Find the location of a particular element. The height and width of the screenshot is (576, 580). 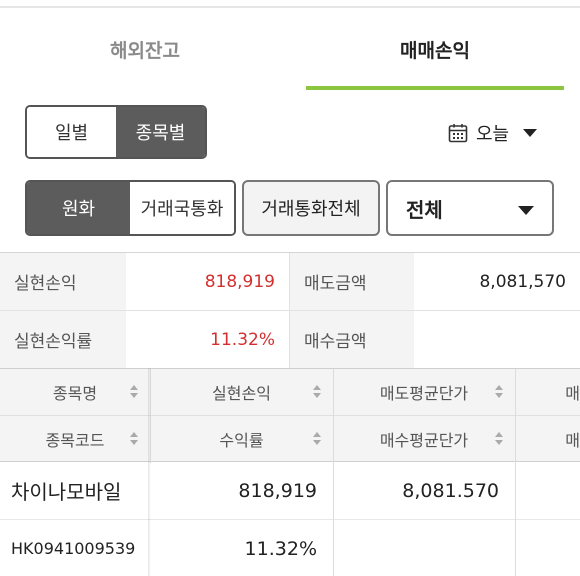

active-tab-indicator is located at coordinates (435, 88).